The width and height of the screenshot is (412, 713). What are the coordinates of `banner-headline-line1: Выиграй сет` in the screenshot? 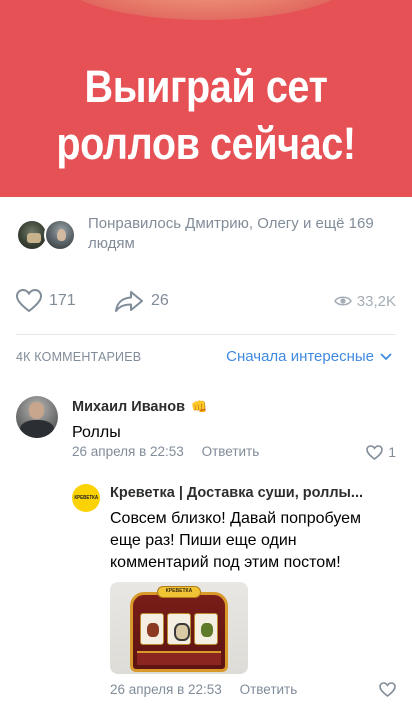 It's located at (206, 86).